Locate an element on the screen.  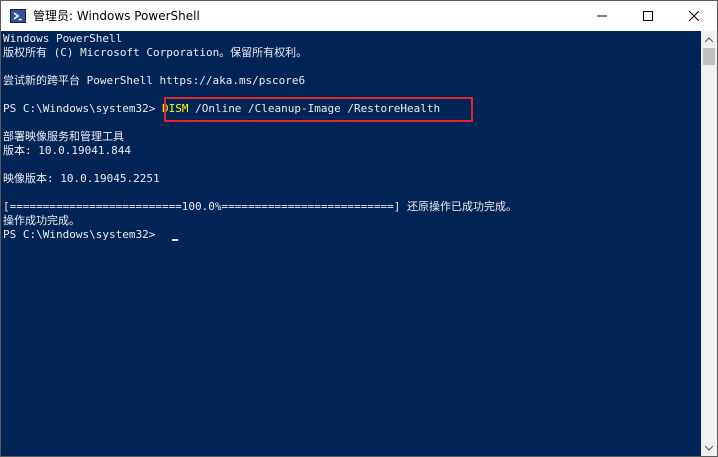
chevron-down-icon is located at coordinates (709, 448).